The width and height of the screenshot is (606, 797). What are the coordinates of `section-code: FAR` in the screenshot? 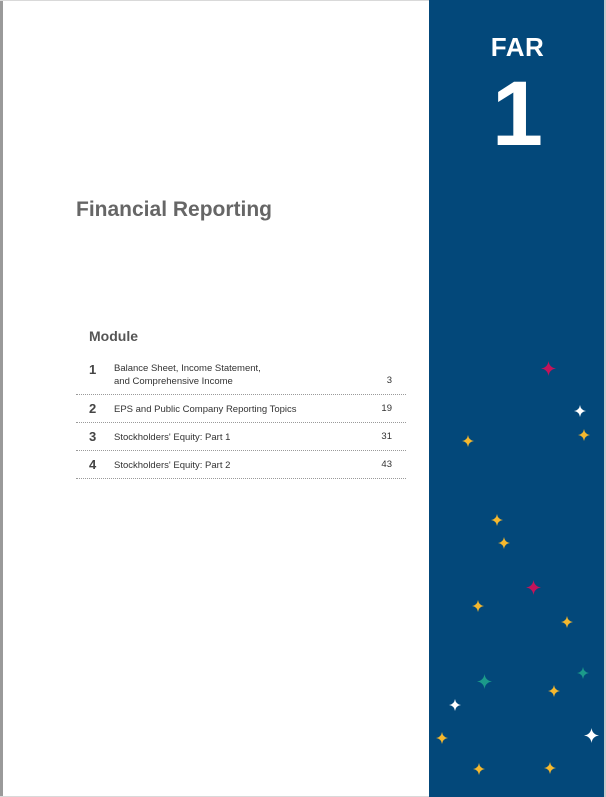 It's located at (517, 47).